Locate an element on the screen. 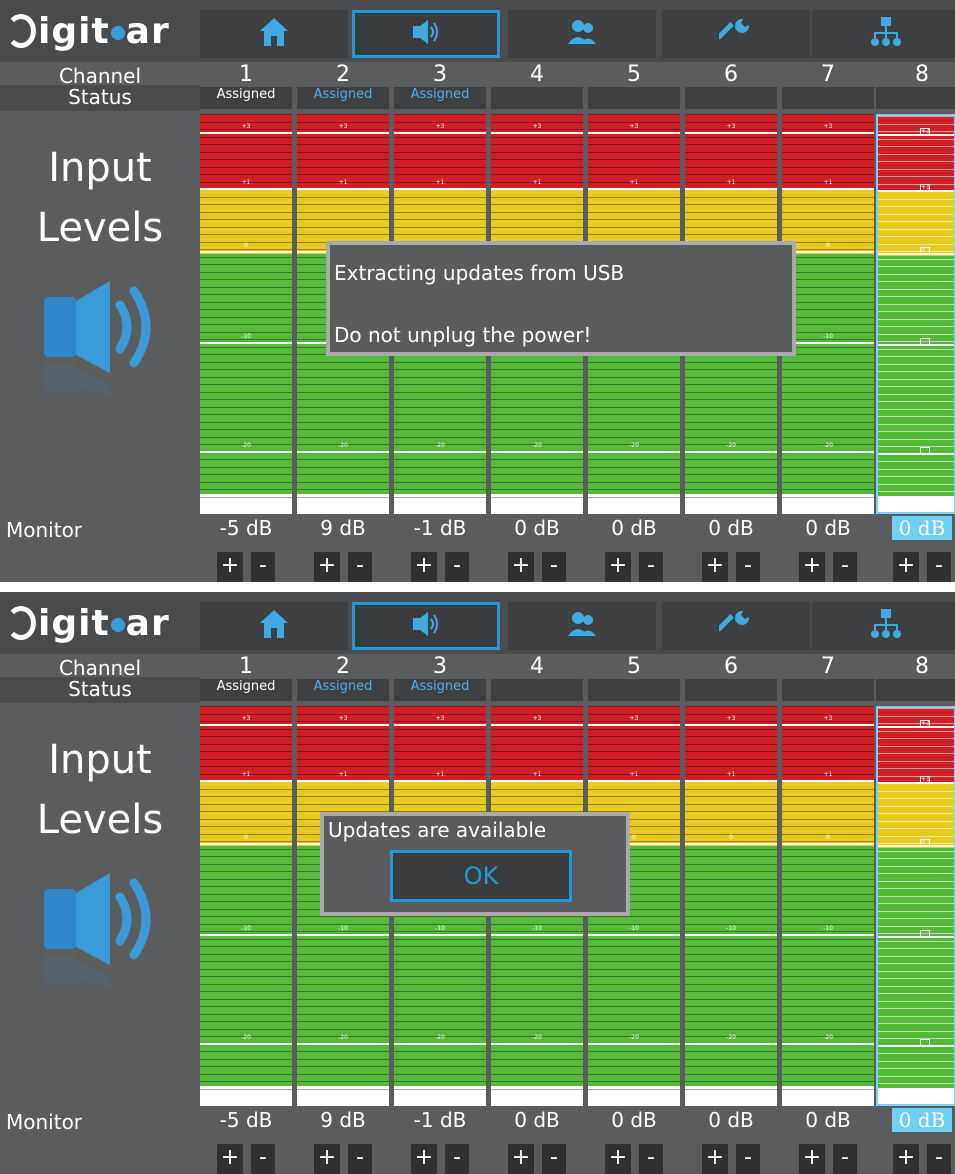 Image resolution: width=955 pixels, height=1174 pixels. speaker-icon is located at coordinates (426, 626).